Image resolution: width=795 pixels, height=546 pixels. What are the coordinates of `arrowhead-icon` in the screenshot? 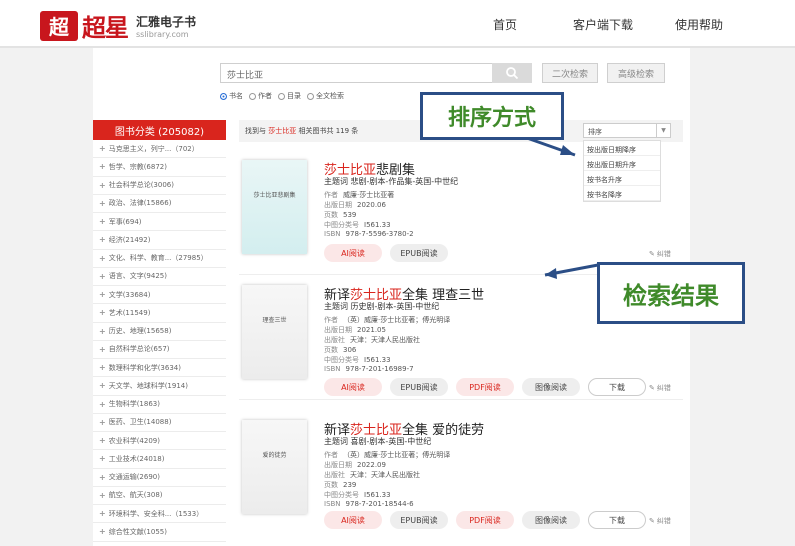 It's located at (567, 150).